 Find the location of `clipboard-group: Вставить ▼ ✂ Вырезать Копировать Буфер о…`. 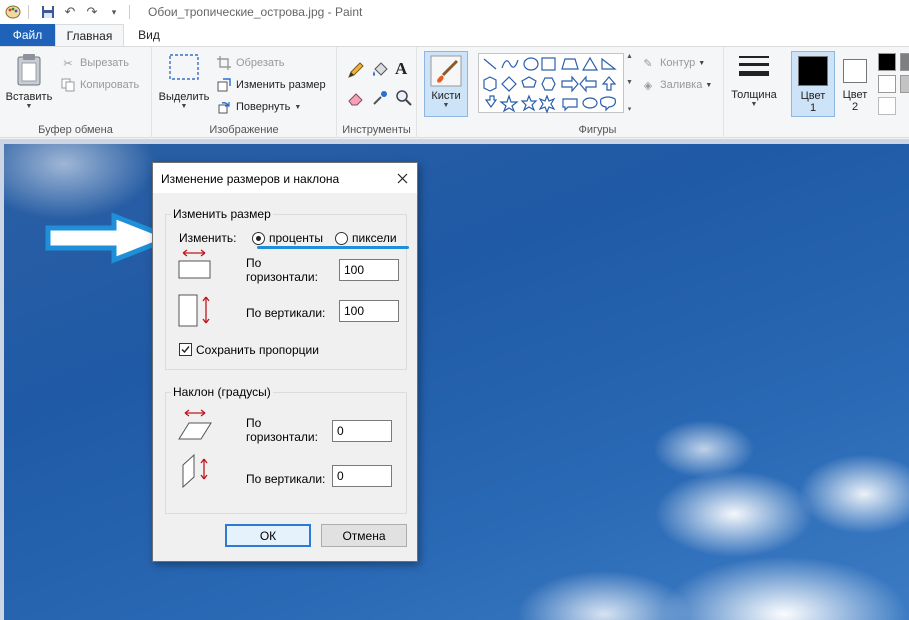

clipboard-group: Вставить ▼ ✂ Вырезать Копировать Буфер о… is located at coordinates (76, 92).